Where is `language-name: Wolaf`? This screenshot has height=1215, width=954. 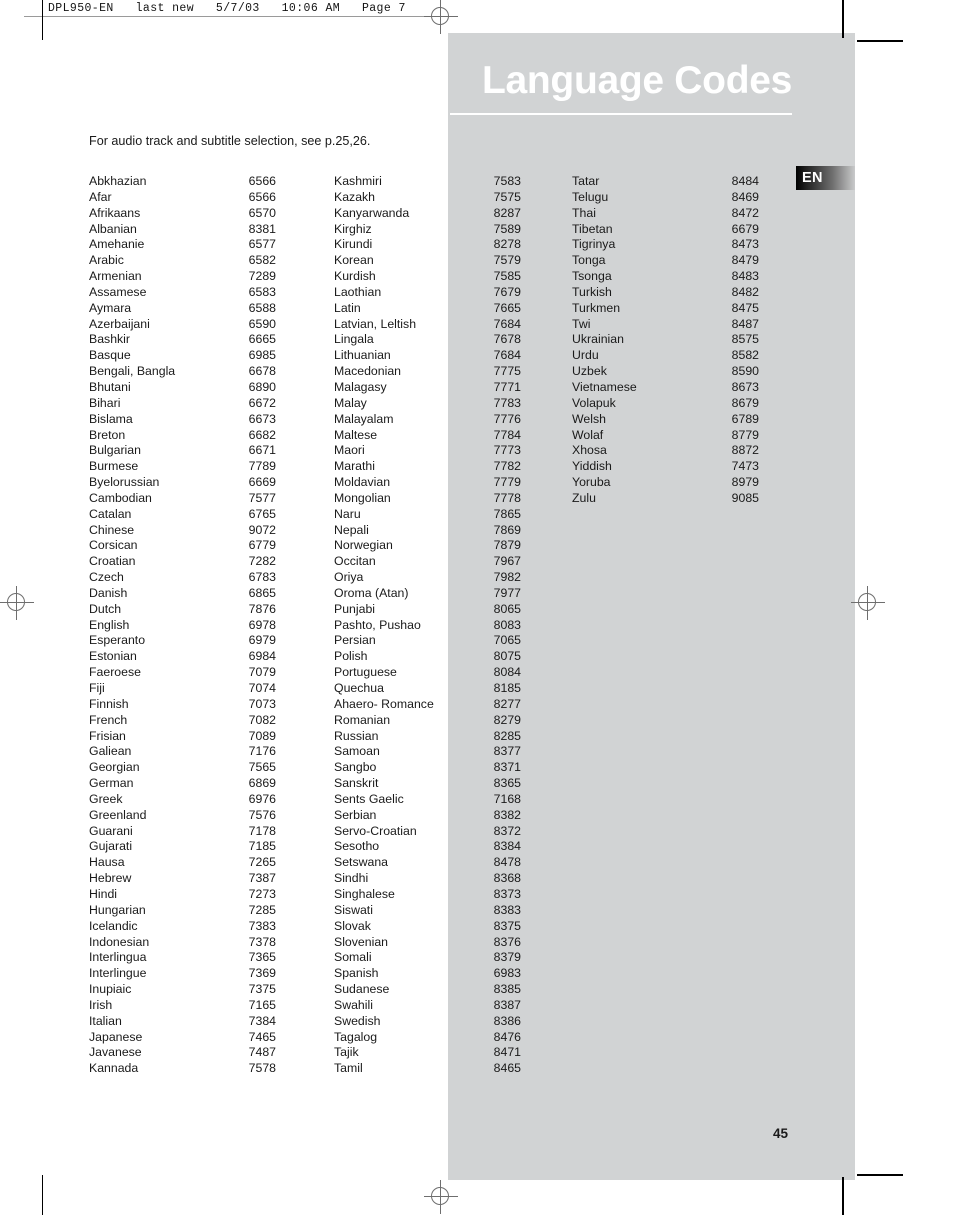
language-name: Wolaf is located at coordinates (588, 434).